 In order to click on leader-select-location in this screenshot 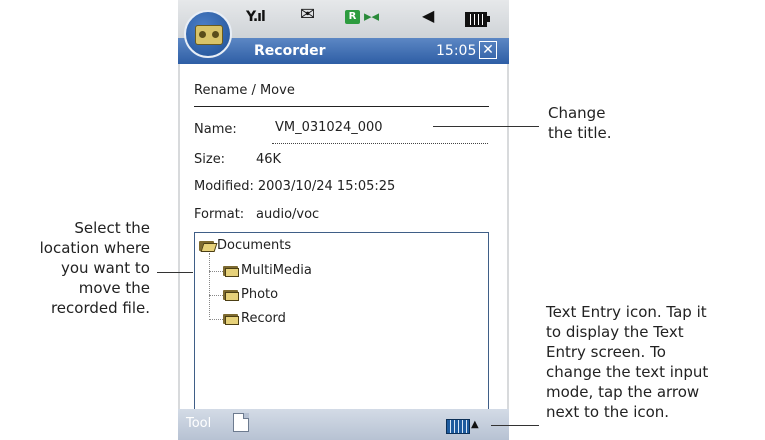, I will do `click(175, 272)`.